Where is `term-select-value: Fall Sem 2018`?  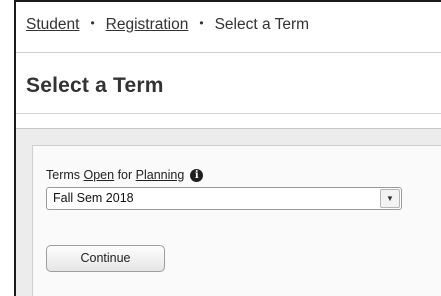
term-select-value: Fall Sem 2018 is located at coordinates (93, 198).